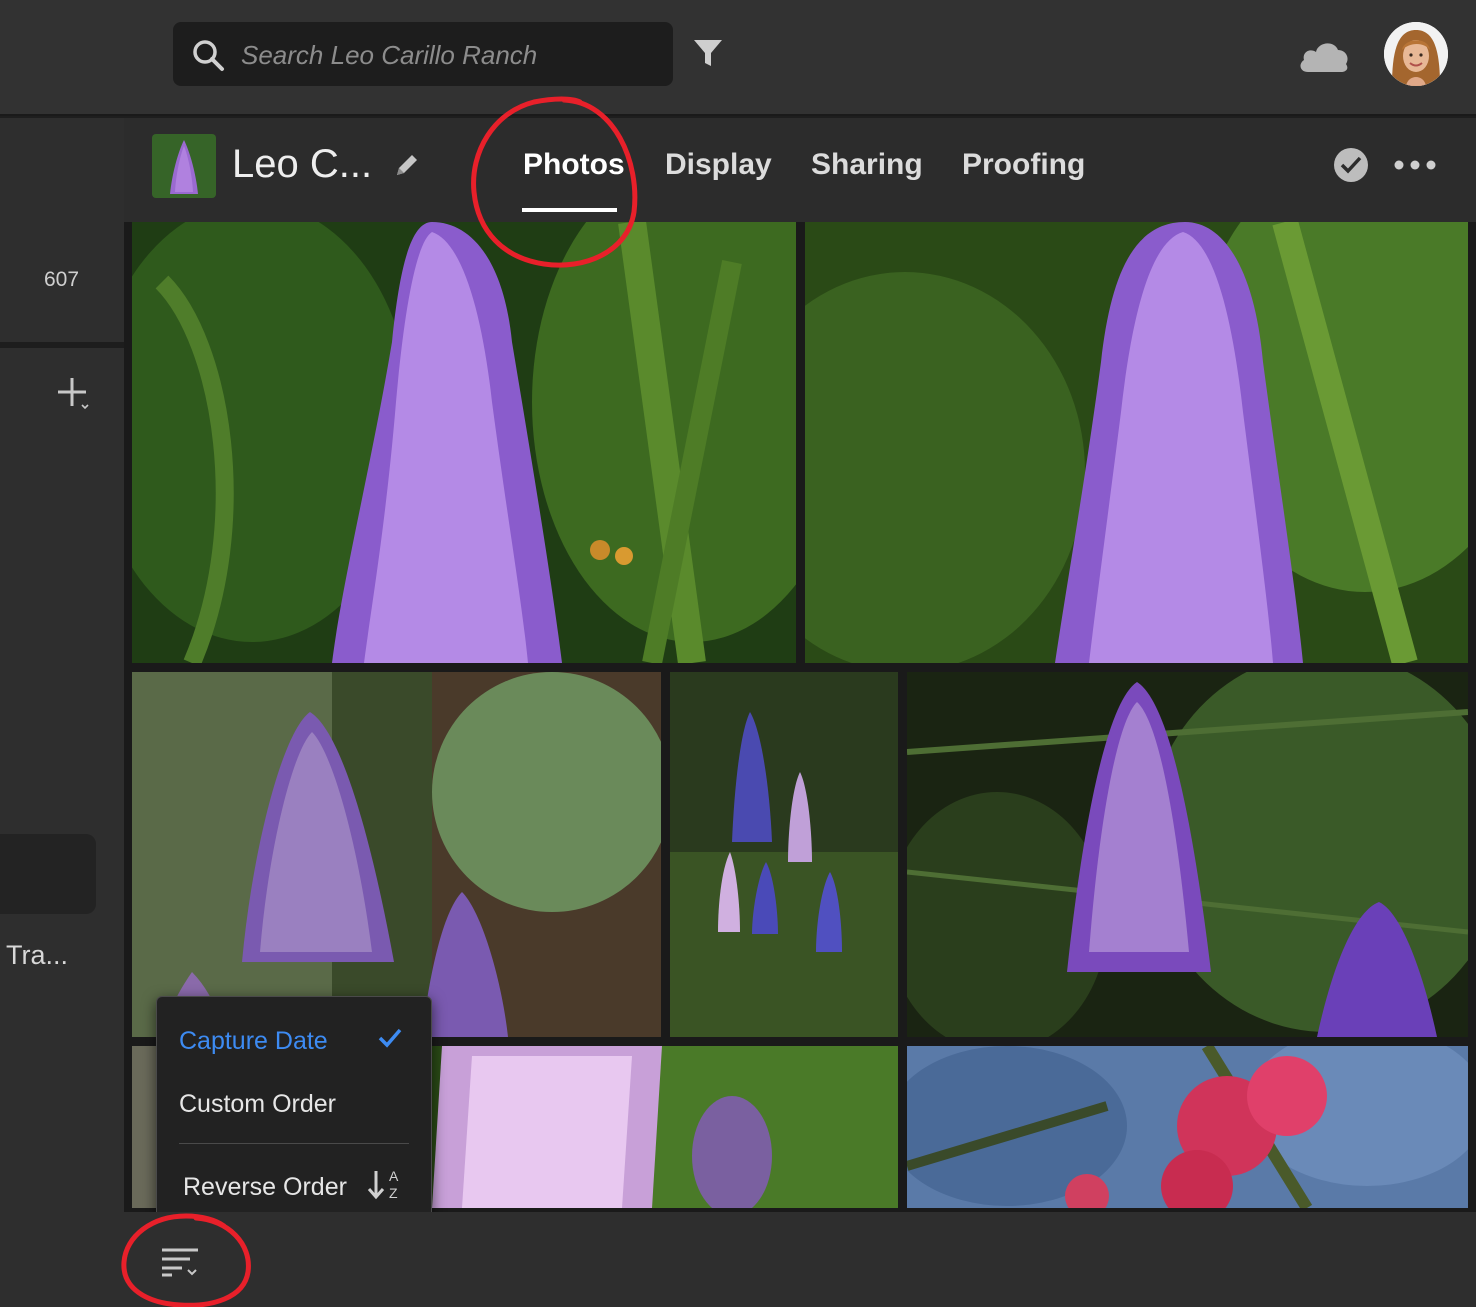 The width and height of the screenshot is (1476, 1307). What do you see at coordinates (184, 166) in the screenshot?
I see `album-thumbnail` at bounding box center [184, 166].